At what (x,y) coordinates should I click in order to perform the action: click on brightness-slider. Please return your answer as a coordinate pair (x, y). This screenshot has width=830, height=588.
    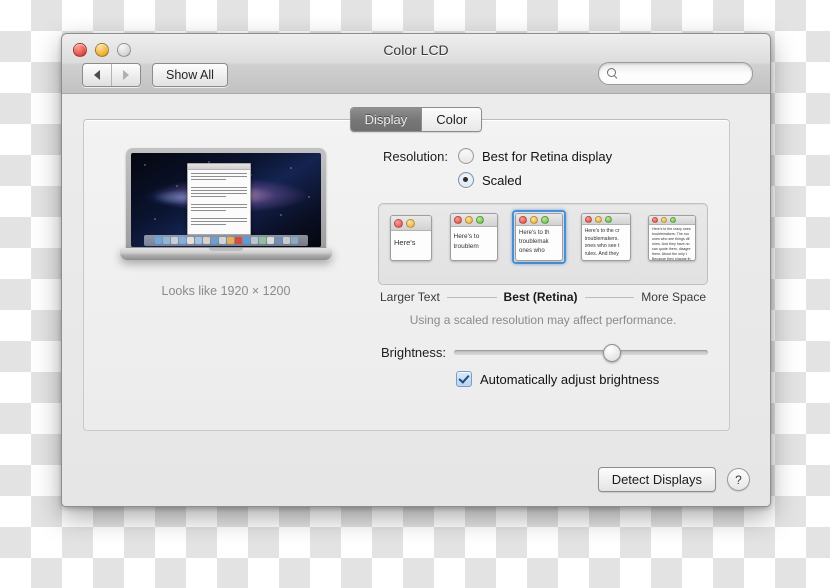
    Looking at the image, I should click on (581, 353).